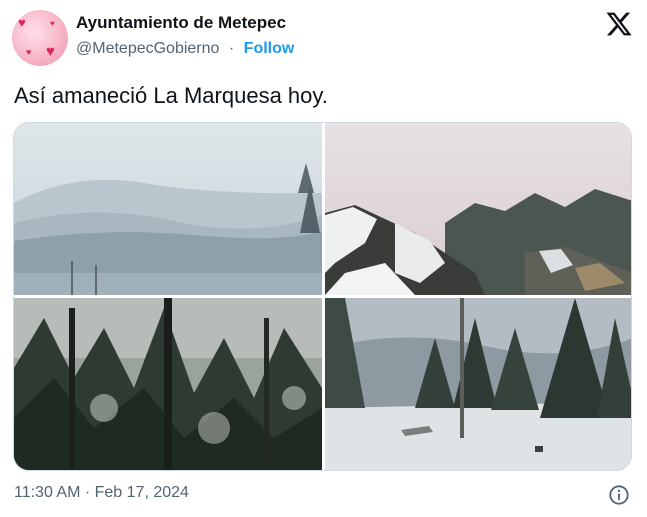  What do you see at coordinates (269, 48) in the screenshot?
I see `follow-button: Follow` at bounding box center [269, 48].